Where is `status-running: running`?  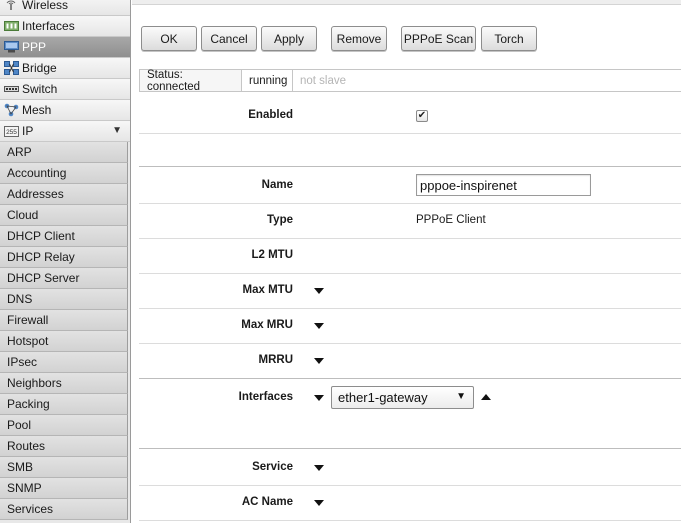 status-running: running is located at coordinates (267, 80).